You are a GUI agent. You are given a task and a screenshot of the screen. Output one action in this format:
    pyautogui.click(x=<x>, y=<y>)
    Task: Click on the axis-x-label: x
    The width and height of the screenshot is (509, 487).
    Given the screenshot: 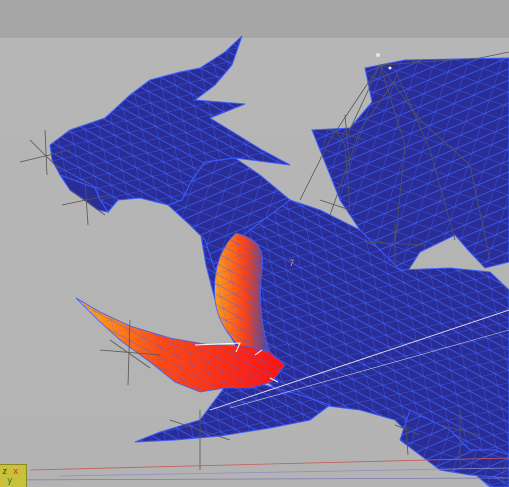 What is the action you would take?
    pyautogui.click(x=16, y=472)
    